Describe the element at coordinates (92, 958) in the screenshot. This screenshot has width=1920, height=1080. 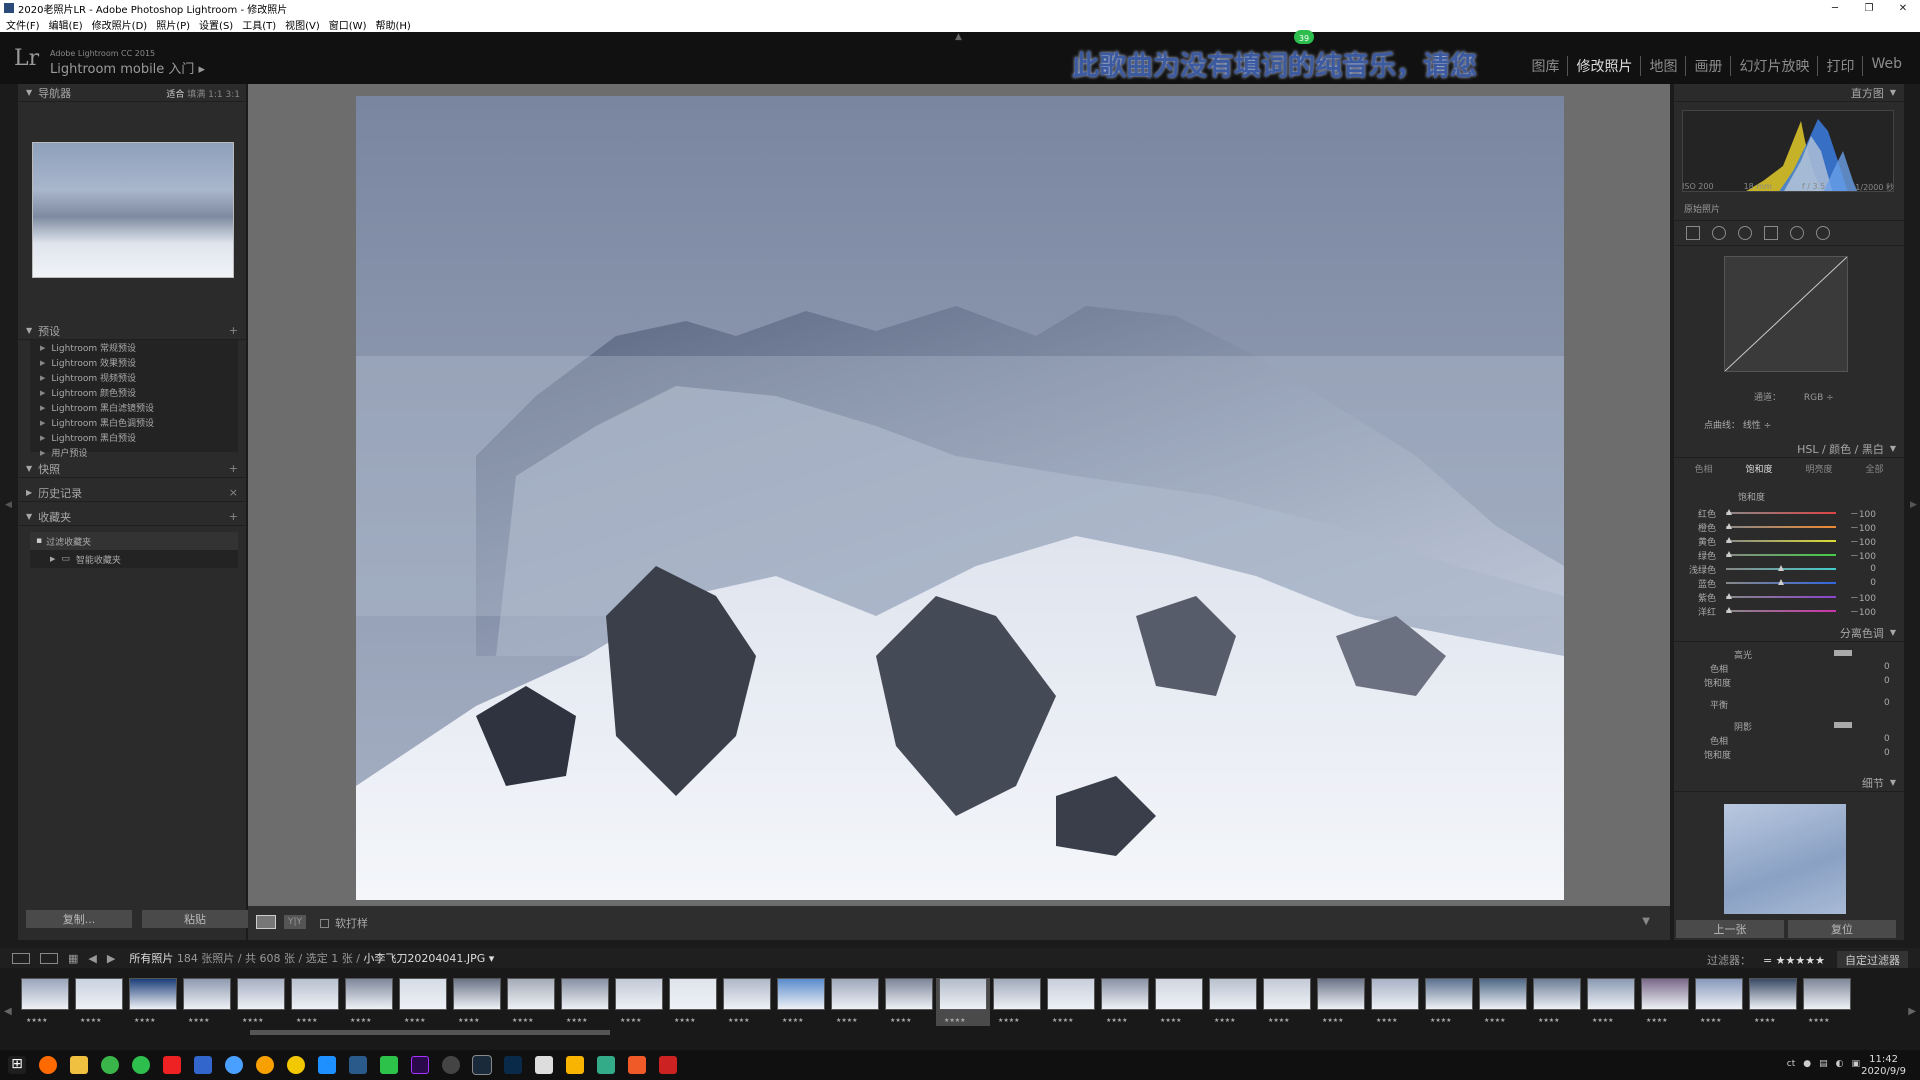
I see `back-arrow-icon: ◀` at that location.